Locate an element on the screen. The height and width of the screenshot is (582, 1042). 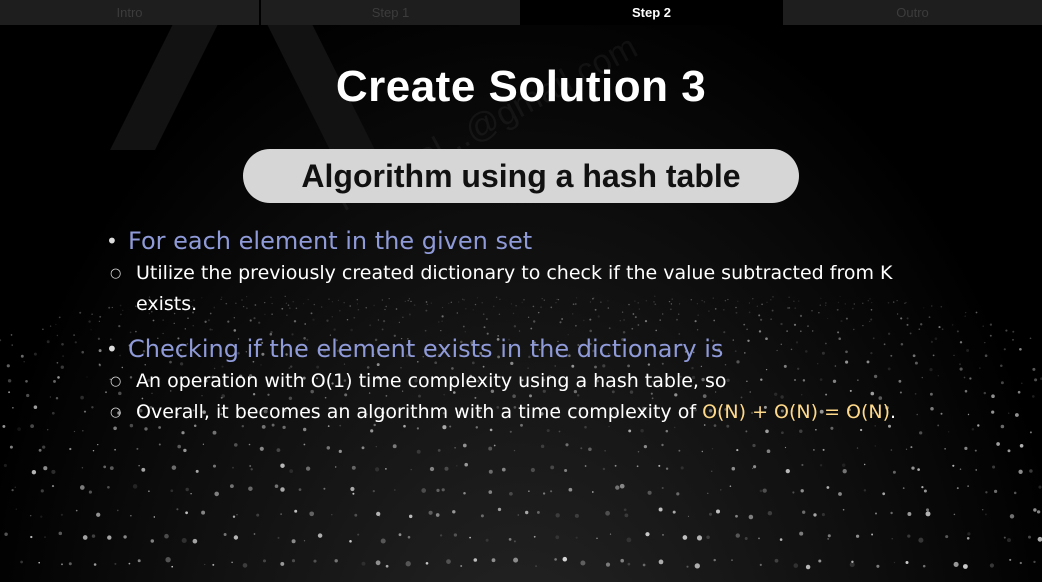
tab-intro: Intro is located at coordinates (130, 12).